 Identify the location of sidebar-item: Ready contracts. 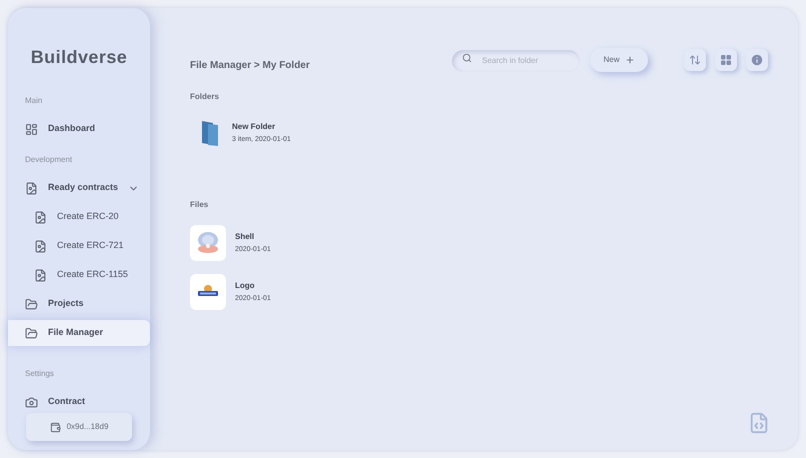
(79, 188).